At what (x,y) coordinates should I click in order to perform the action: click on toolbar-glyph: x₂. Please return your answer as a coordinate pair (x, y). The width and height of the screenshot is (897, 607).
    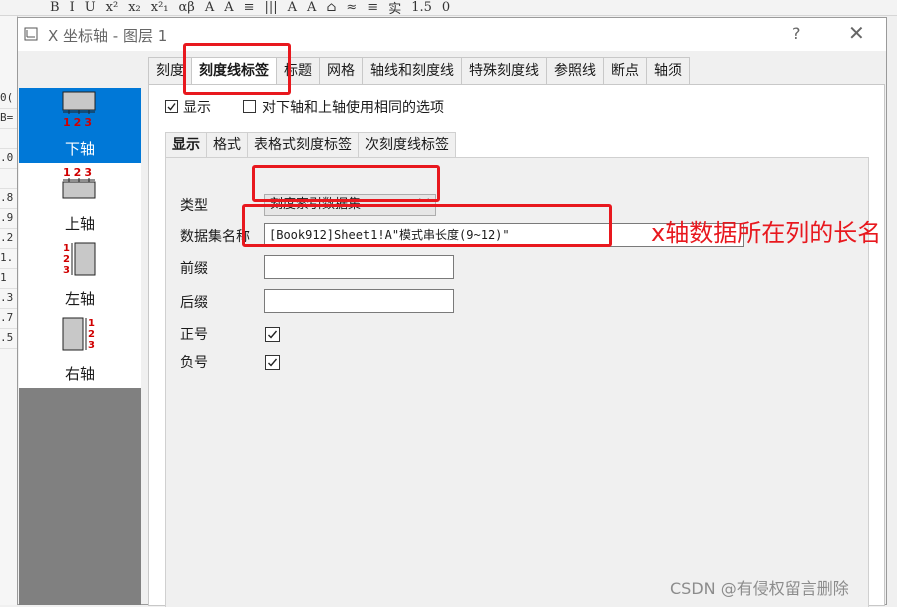
    Looking at the image, I should click on (134, 7).